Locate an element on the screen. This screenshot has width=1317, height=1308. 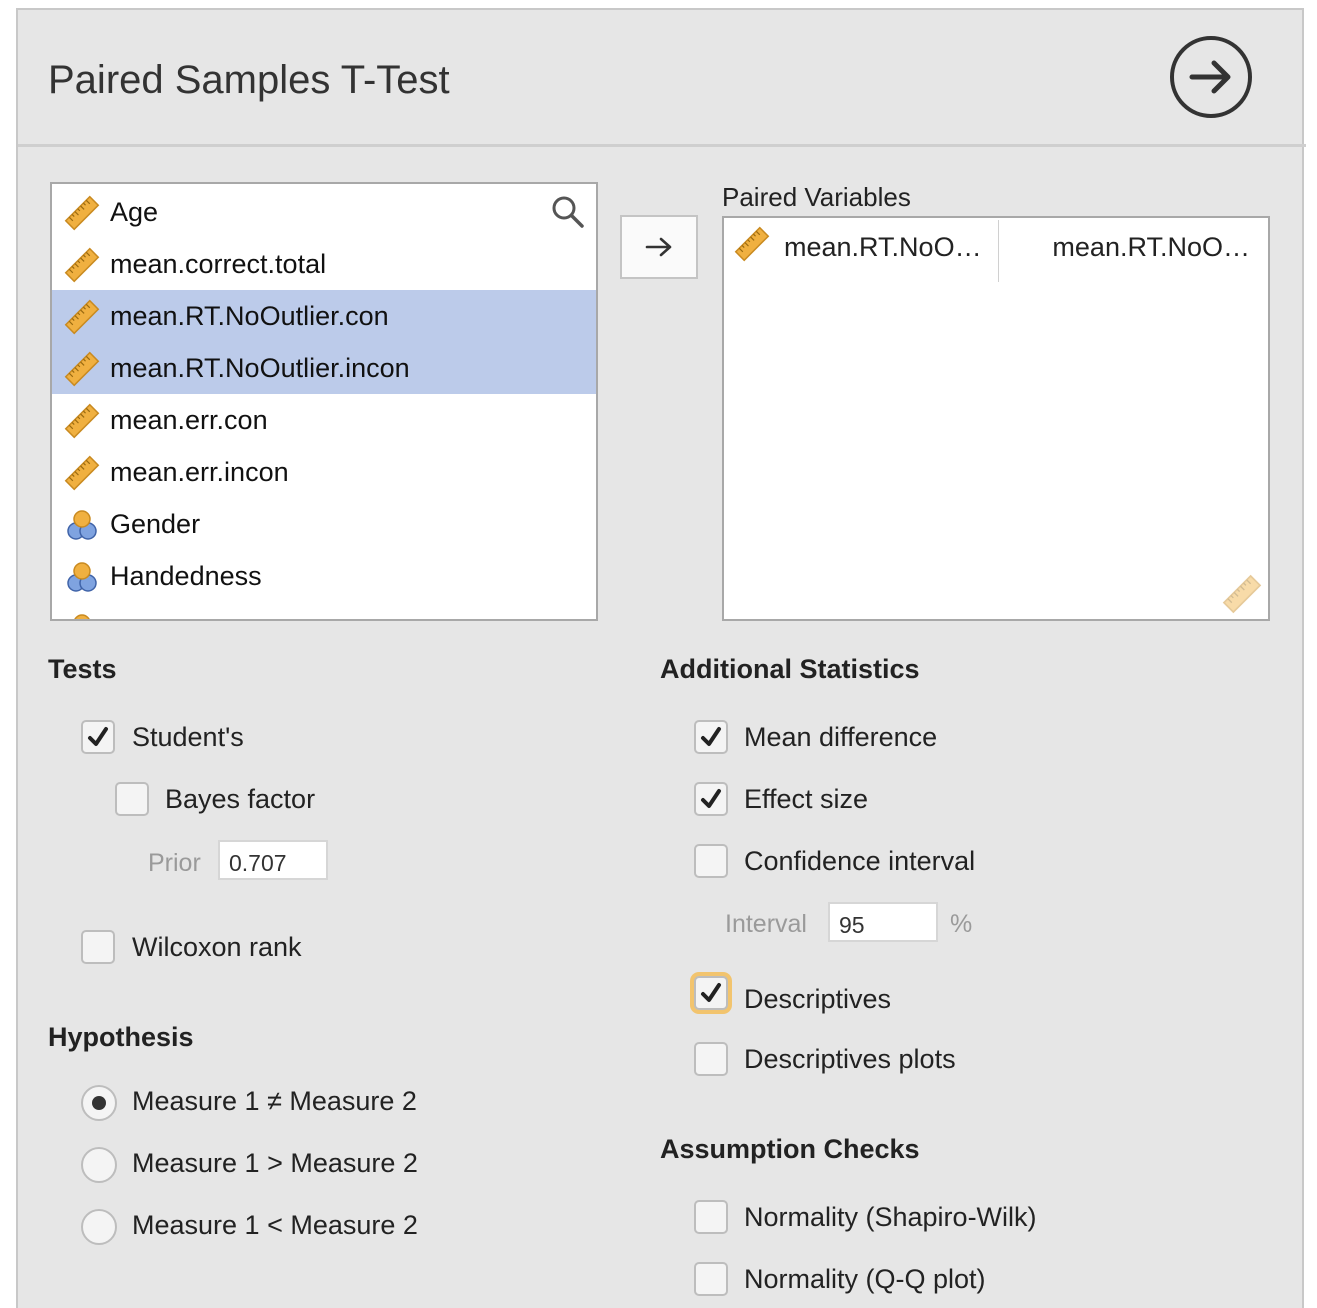
descriptives-checkbox is located at coordinates (711, 993).